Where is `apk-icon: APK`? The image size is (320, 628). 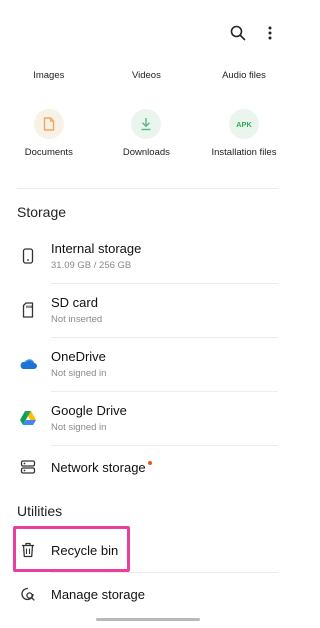 apk-icon: APK is located at coordinates (243, 124).